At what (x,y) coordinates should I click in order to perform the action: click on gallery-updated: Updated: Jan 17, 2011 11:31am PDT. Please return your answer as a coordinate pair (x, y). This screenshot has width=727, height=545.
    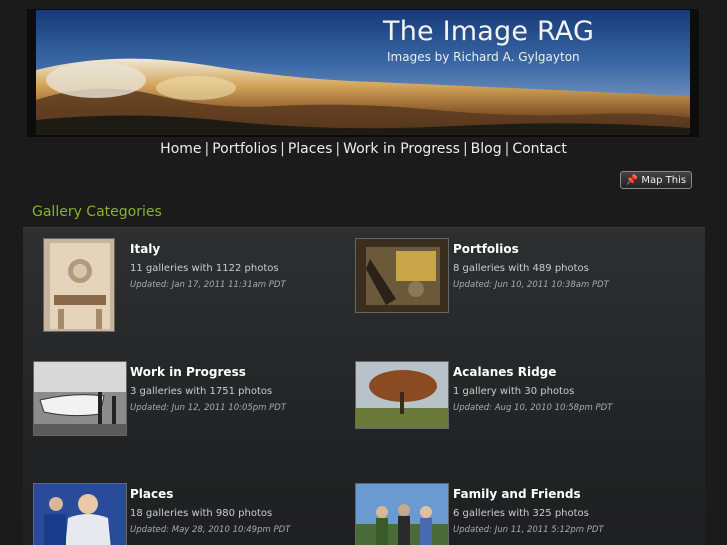
    Looking at the image, I should click on (208, 285).